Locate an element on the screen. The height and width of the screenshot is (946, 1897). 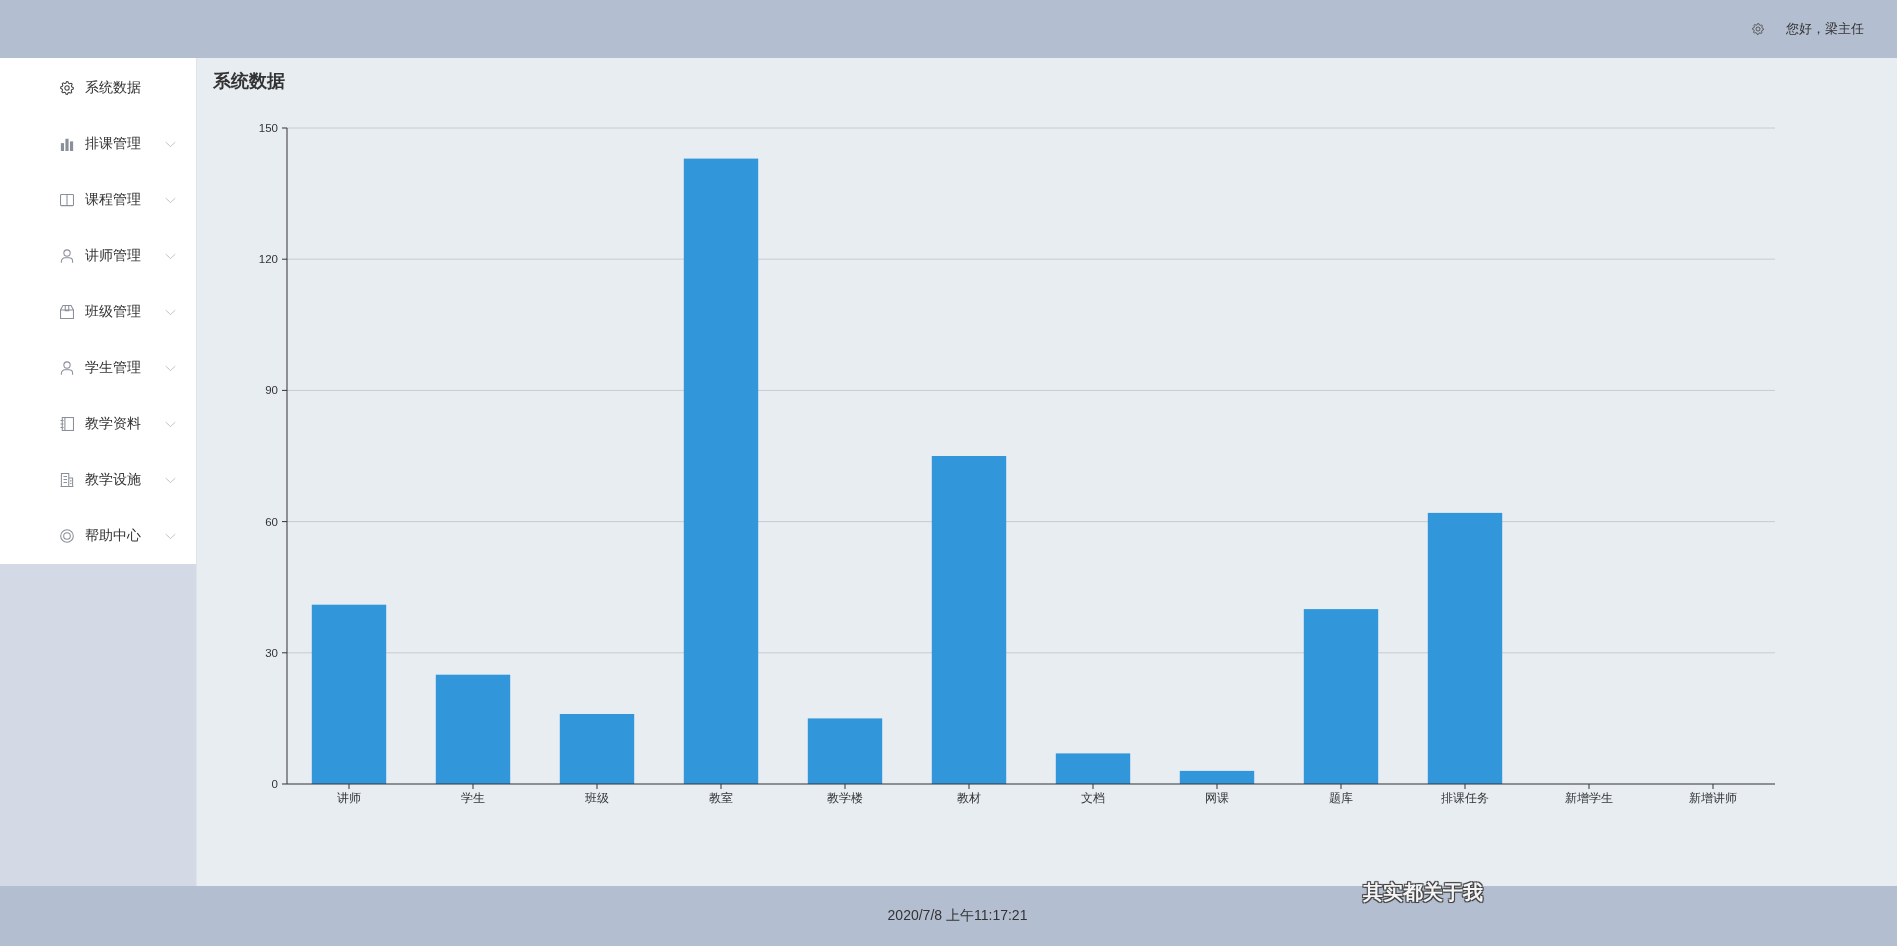
sidebar-item: 帮助中心 is located at coordinates (98, 536).